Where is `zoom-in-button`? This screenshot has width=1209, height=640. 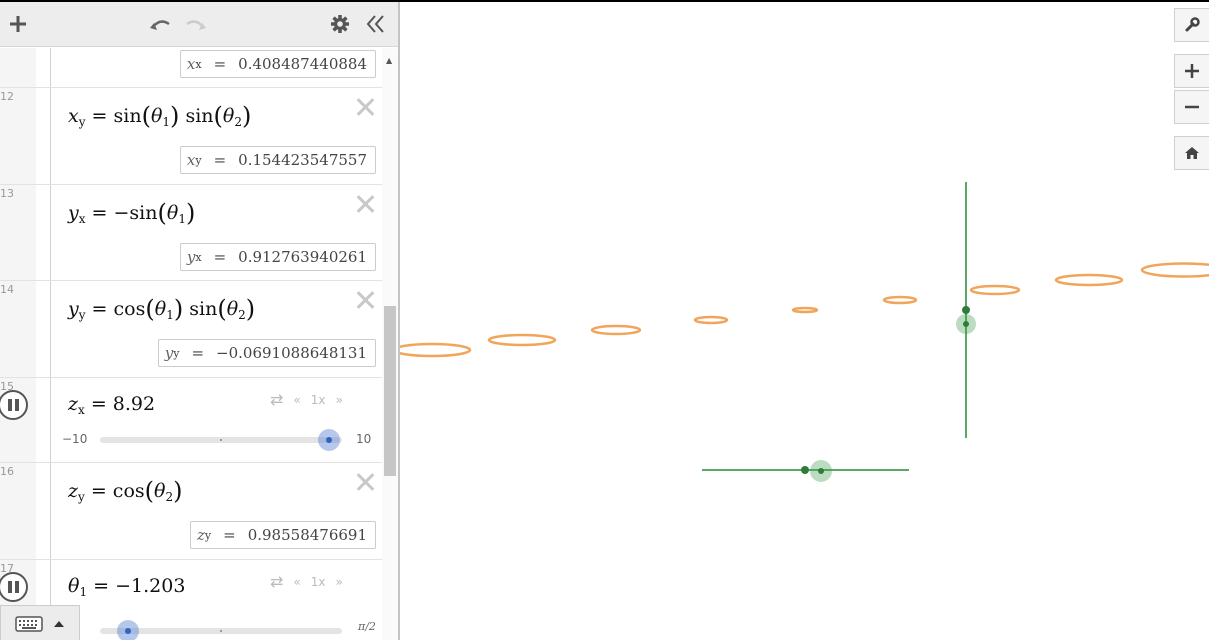
zoom-in-button is located at coordinates (1191, 71).